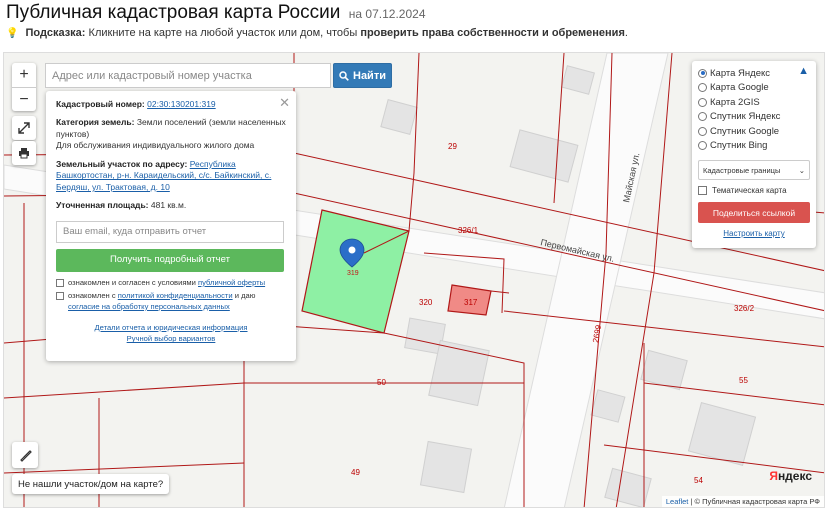 This screenshot has height=513, width=828. I want to click on area-row: Уточненная площадь: 481 кв.м., so click(171, 205).